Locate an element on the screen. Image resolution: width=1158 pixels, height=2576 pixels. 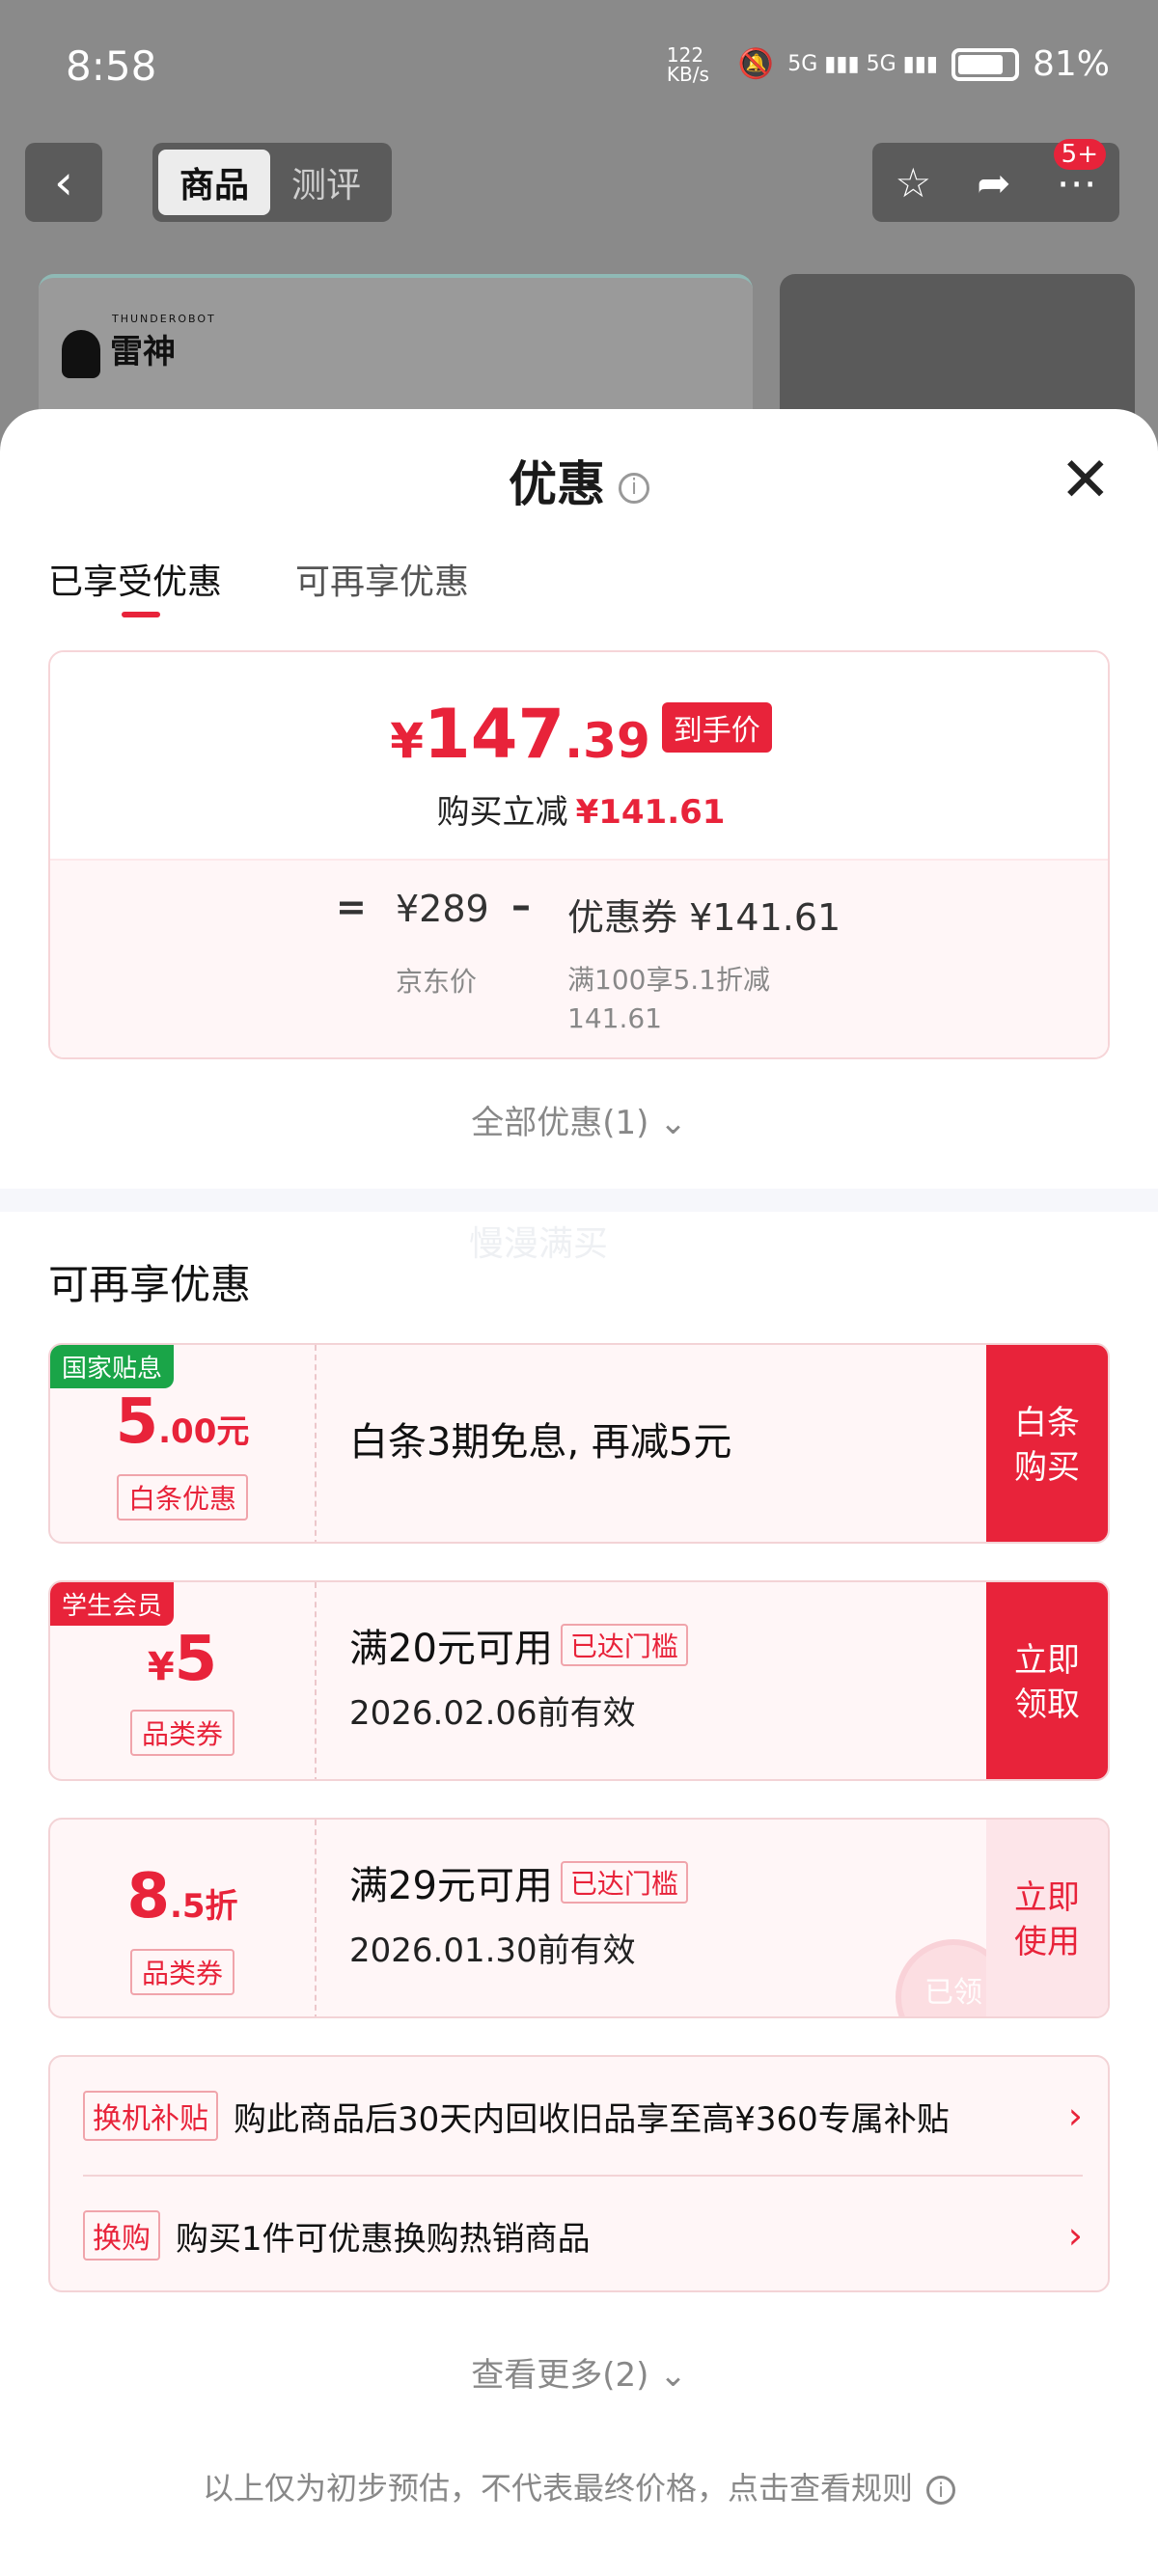
price-top: ¥147.39 到手价 购买立减 ¥141.61 is located at coordinates (579, 756).